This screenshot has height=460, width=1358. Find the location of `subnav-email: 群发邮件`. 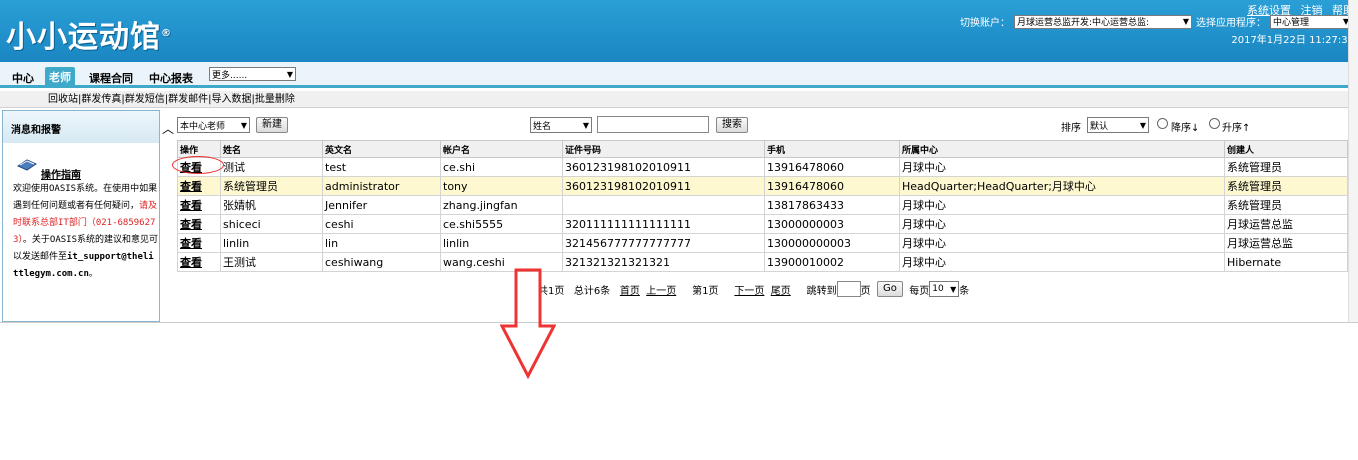

subnav-email: 群发邮件 is located at coordinates (188, 99).